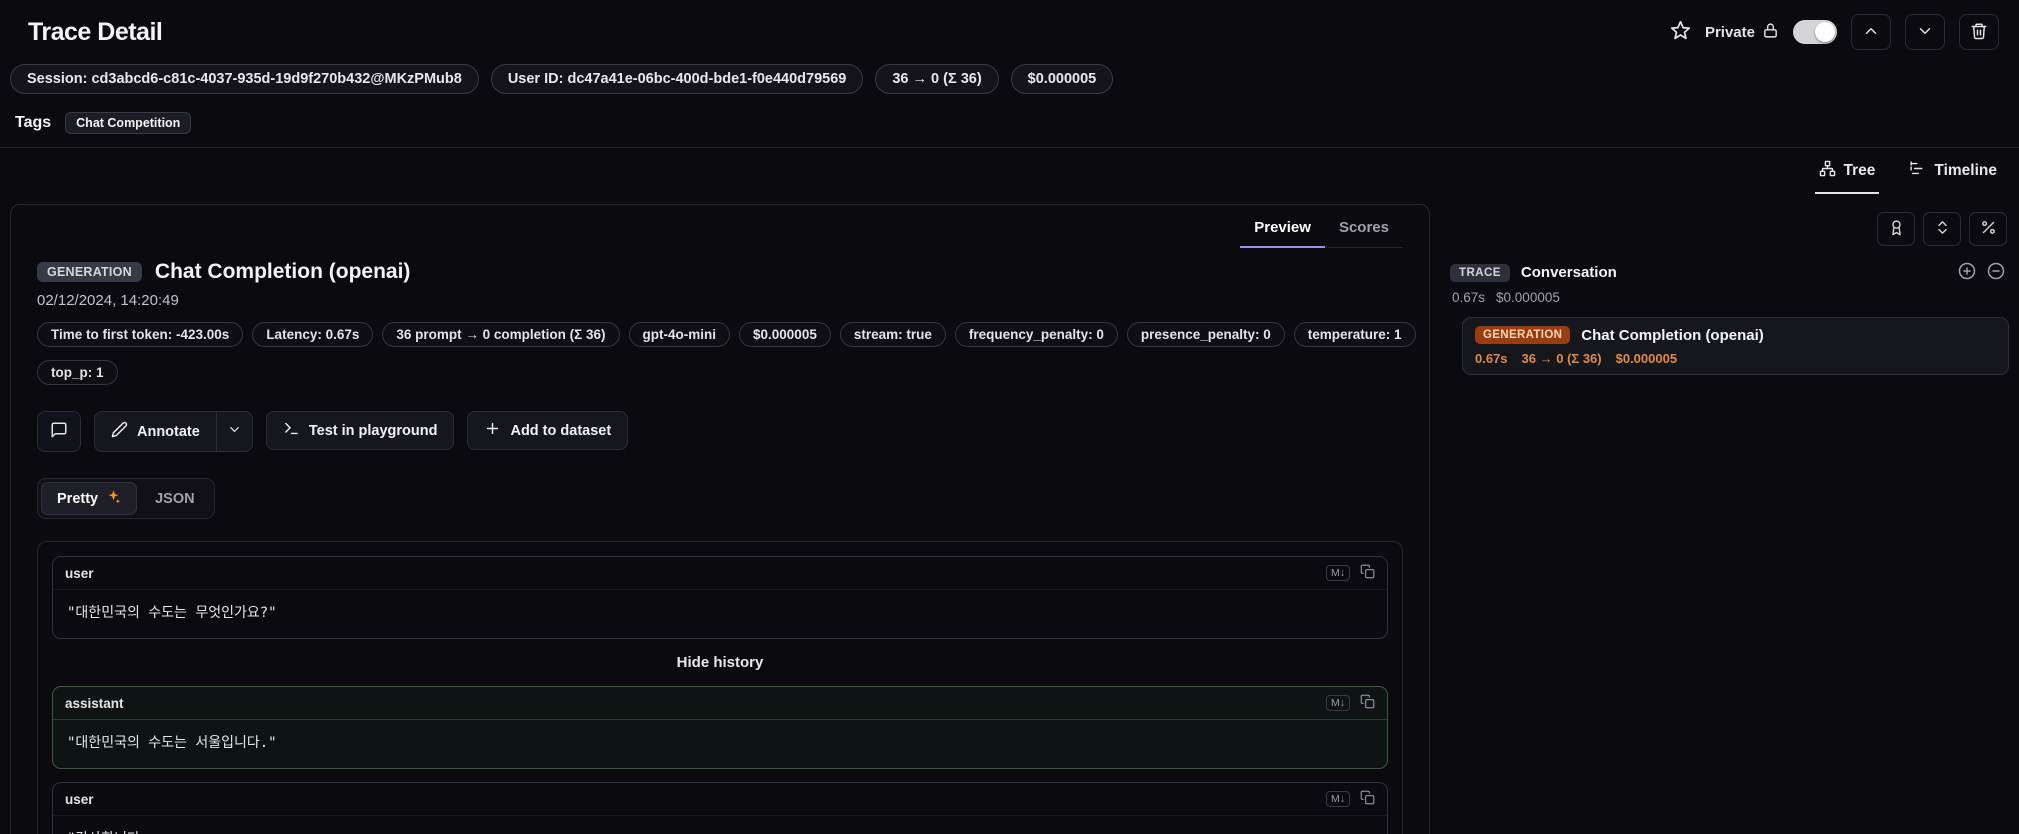 The width and height of the screenshot is (2019, 834). Describe the element at coordinates (1735, 335) in the screenshot. I see `generation-node-header: GENERATION Chat Completion (openai)` at that location.